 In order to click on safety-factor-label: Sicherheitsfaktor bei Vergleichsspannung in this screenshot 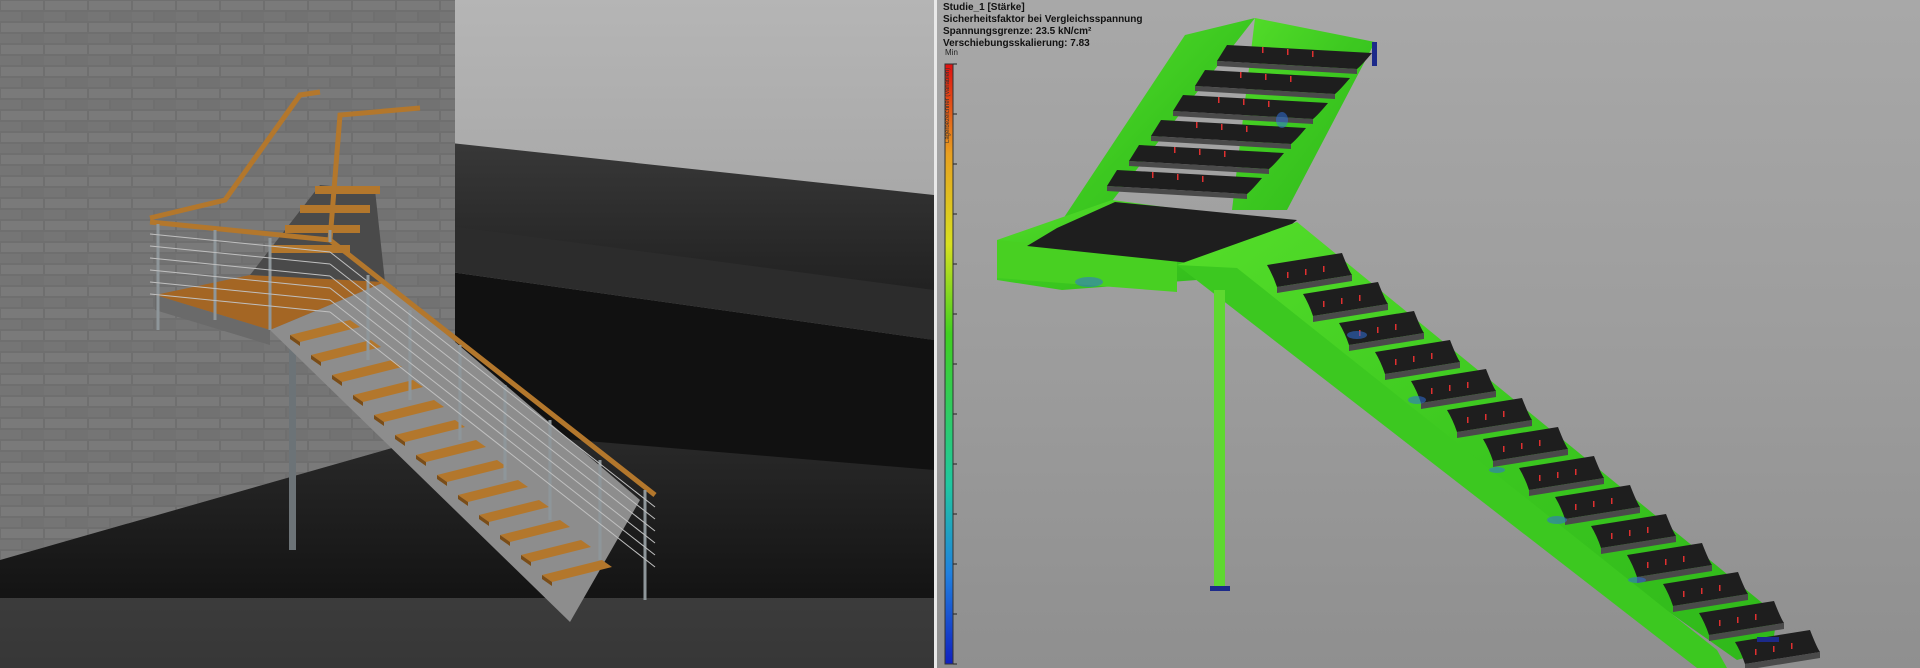, I will do `click(1043, 19)`.